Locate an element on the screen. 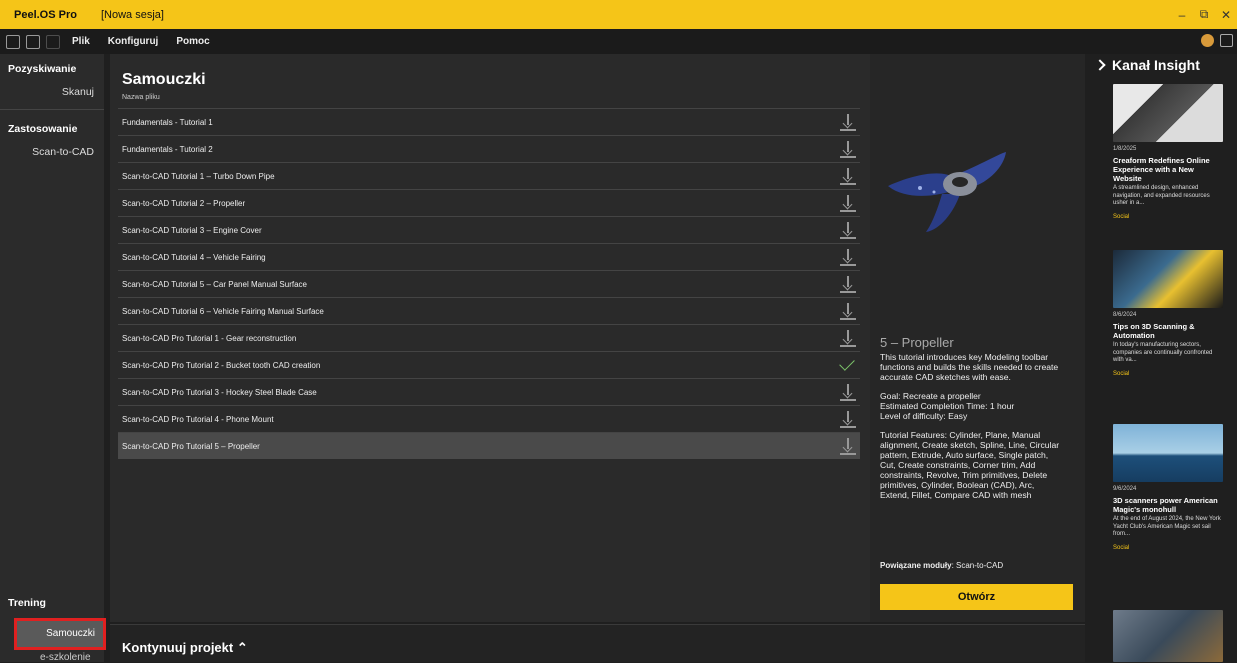 The image size is (1237, 663). menu-help: Pomoc is located at coordinates (192, 41).